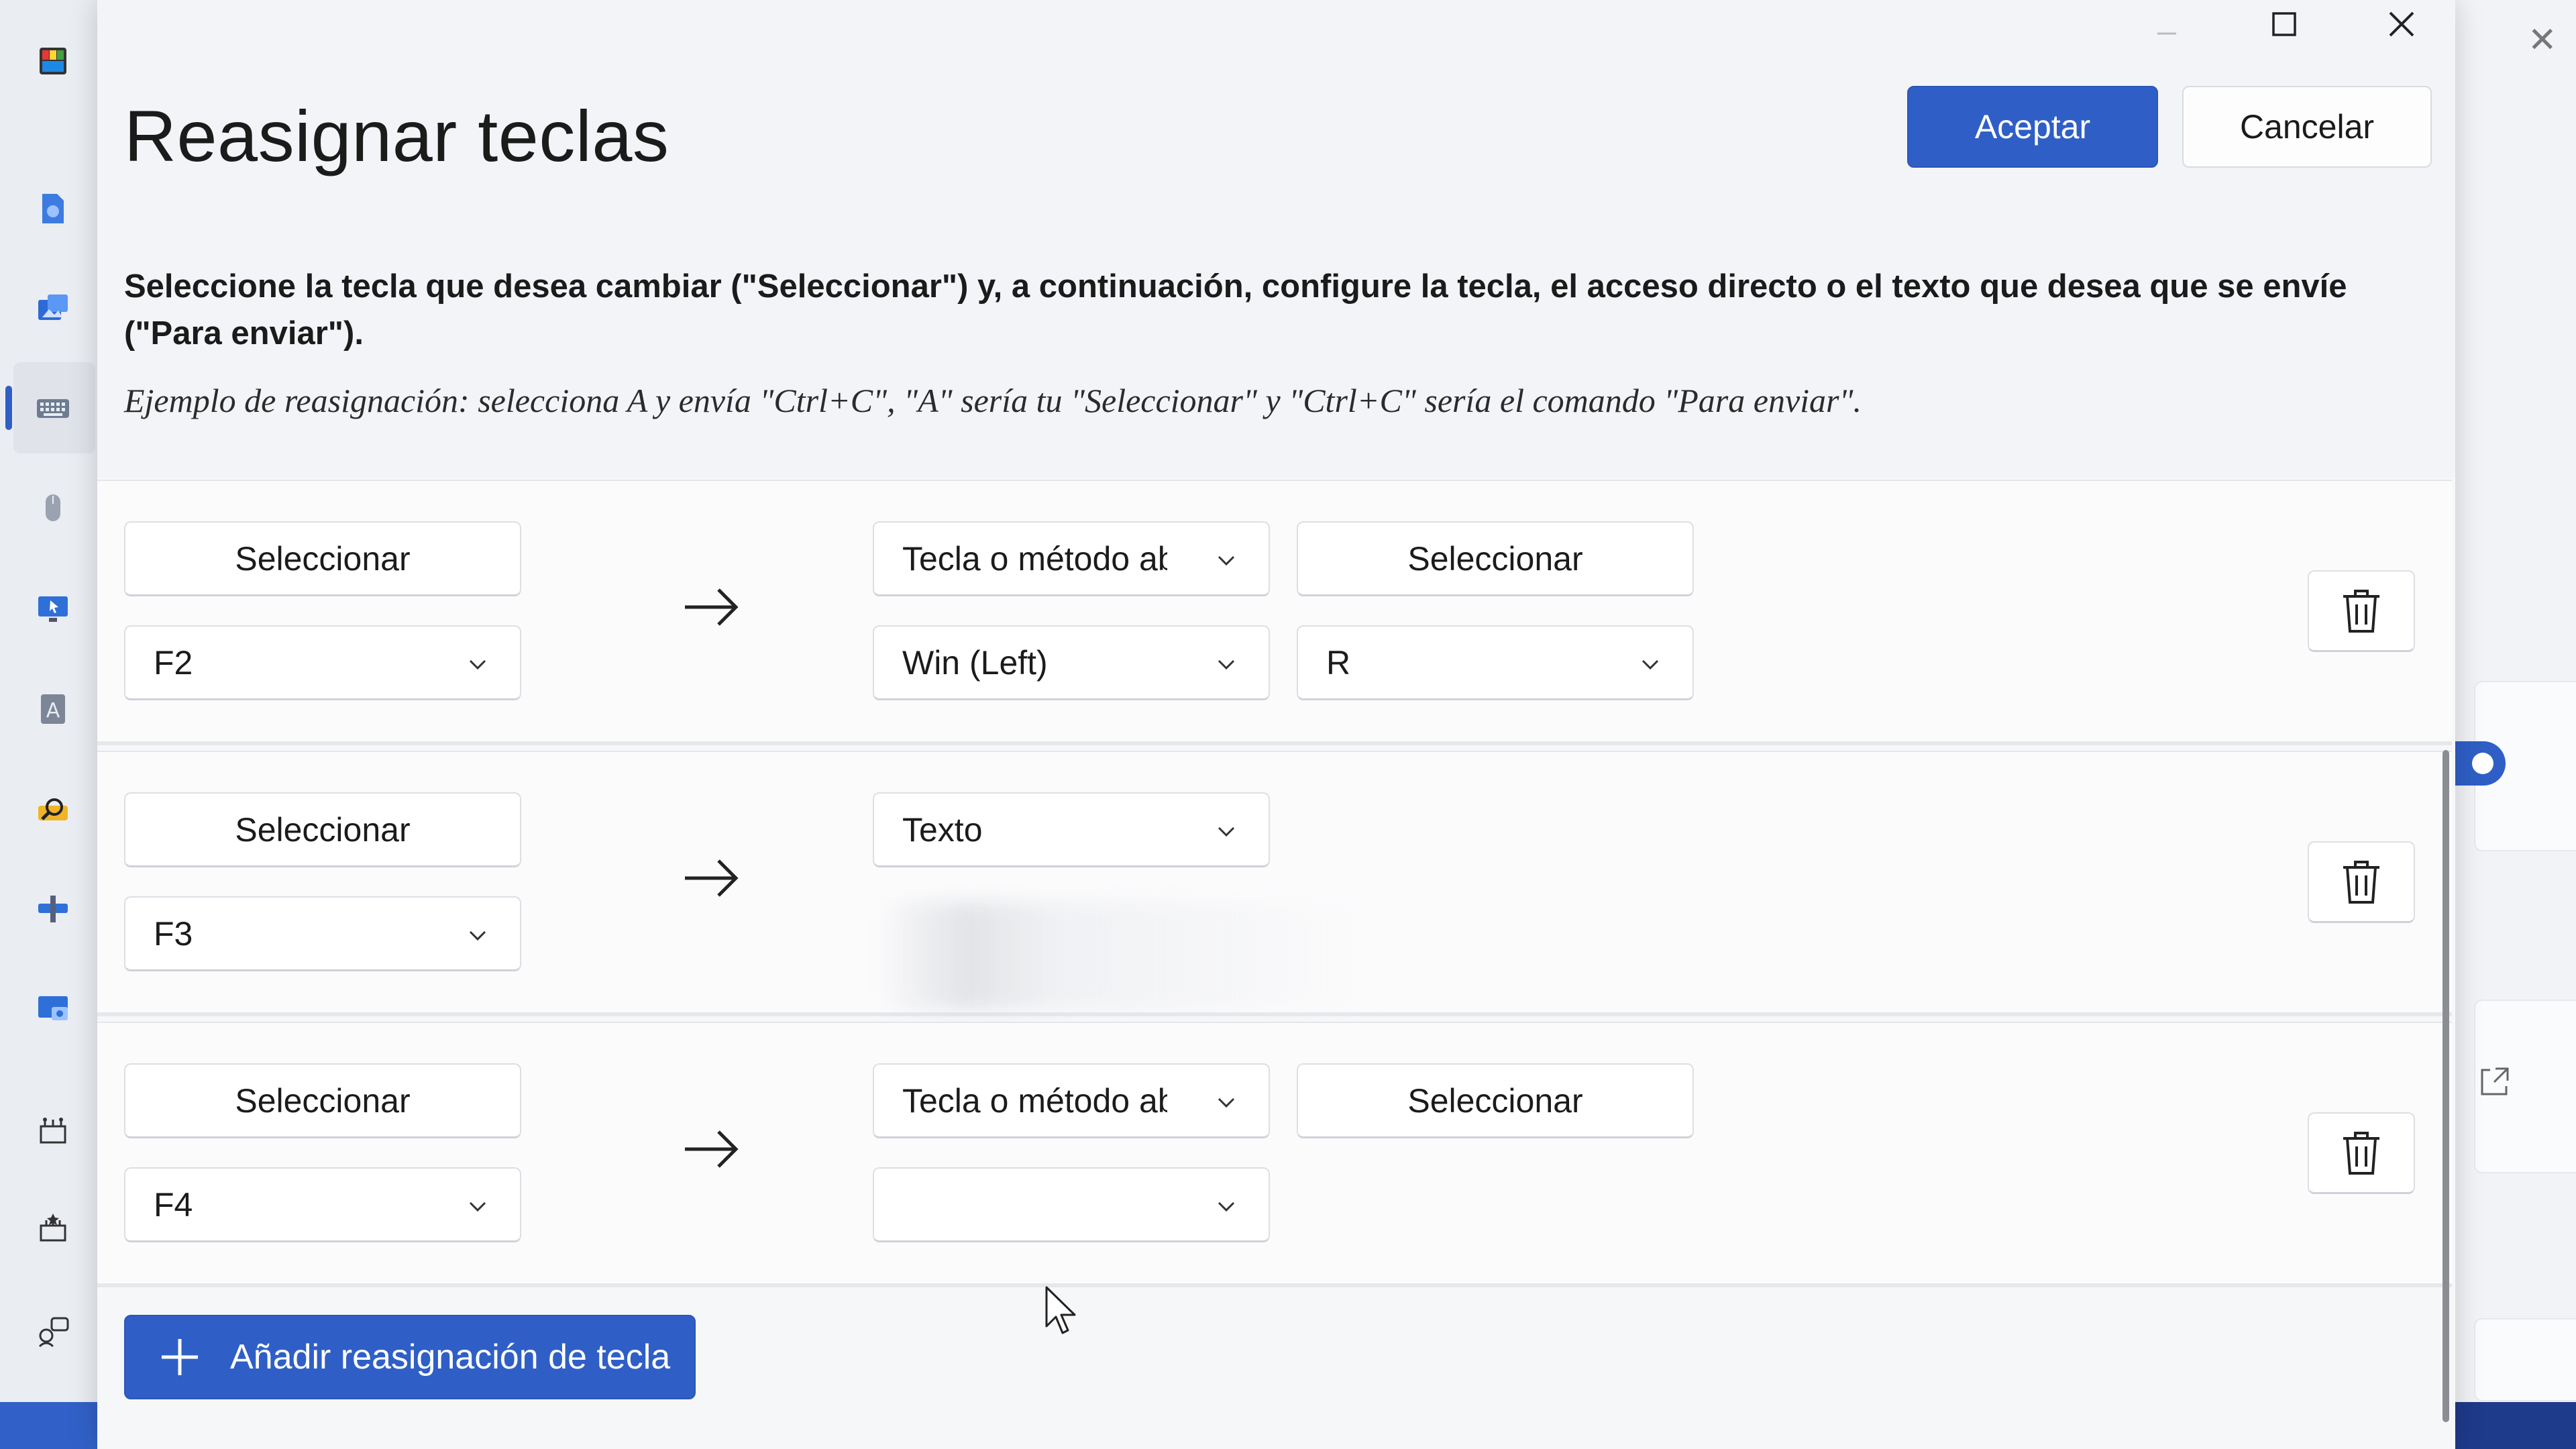 Image resolution: width=2576 pixels, height=1449 pixels. I want to click on taskbar-left-edge, so click(48, 1425).